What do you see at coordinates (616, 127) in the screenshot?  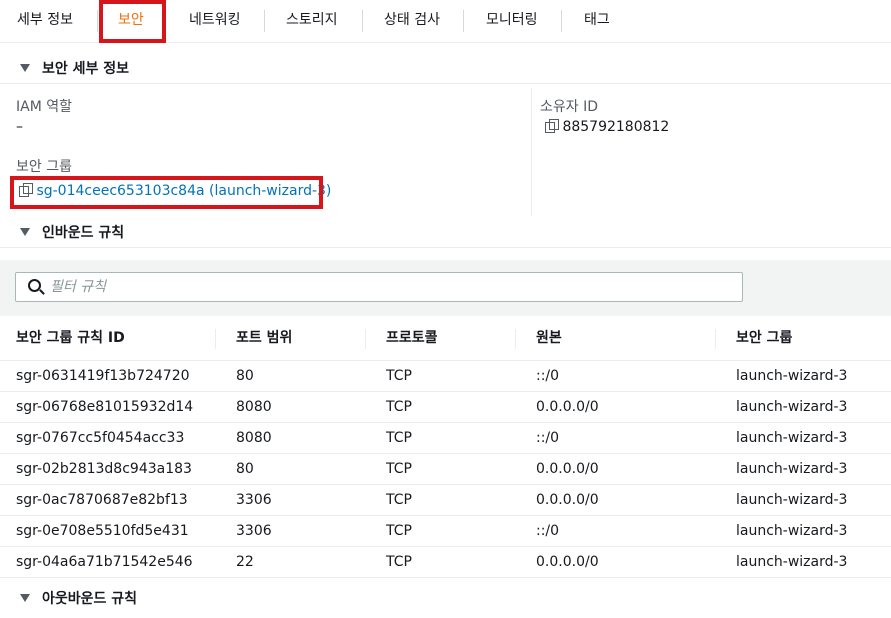 I see `owner-id-value: 885792180812` at bounding box center [616, 127].